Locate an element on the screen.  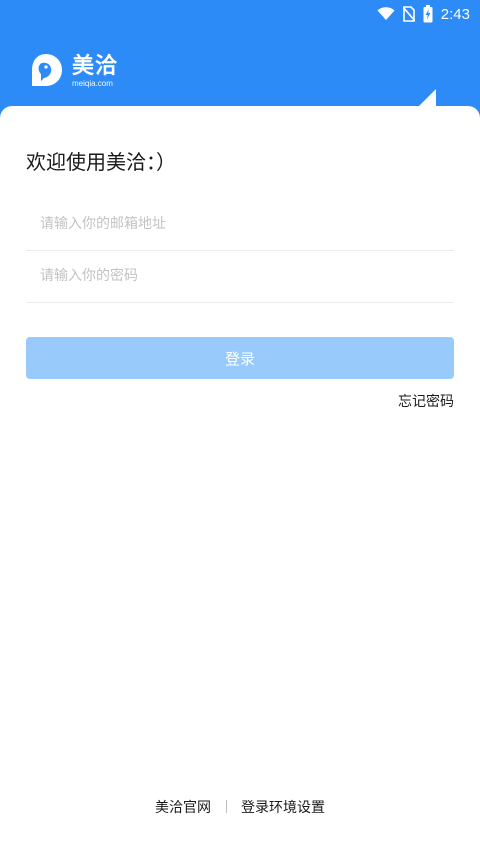
email-input is located at coordinates (240, 224).